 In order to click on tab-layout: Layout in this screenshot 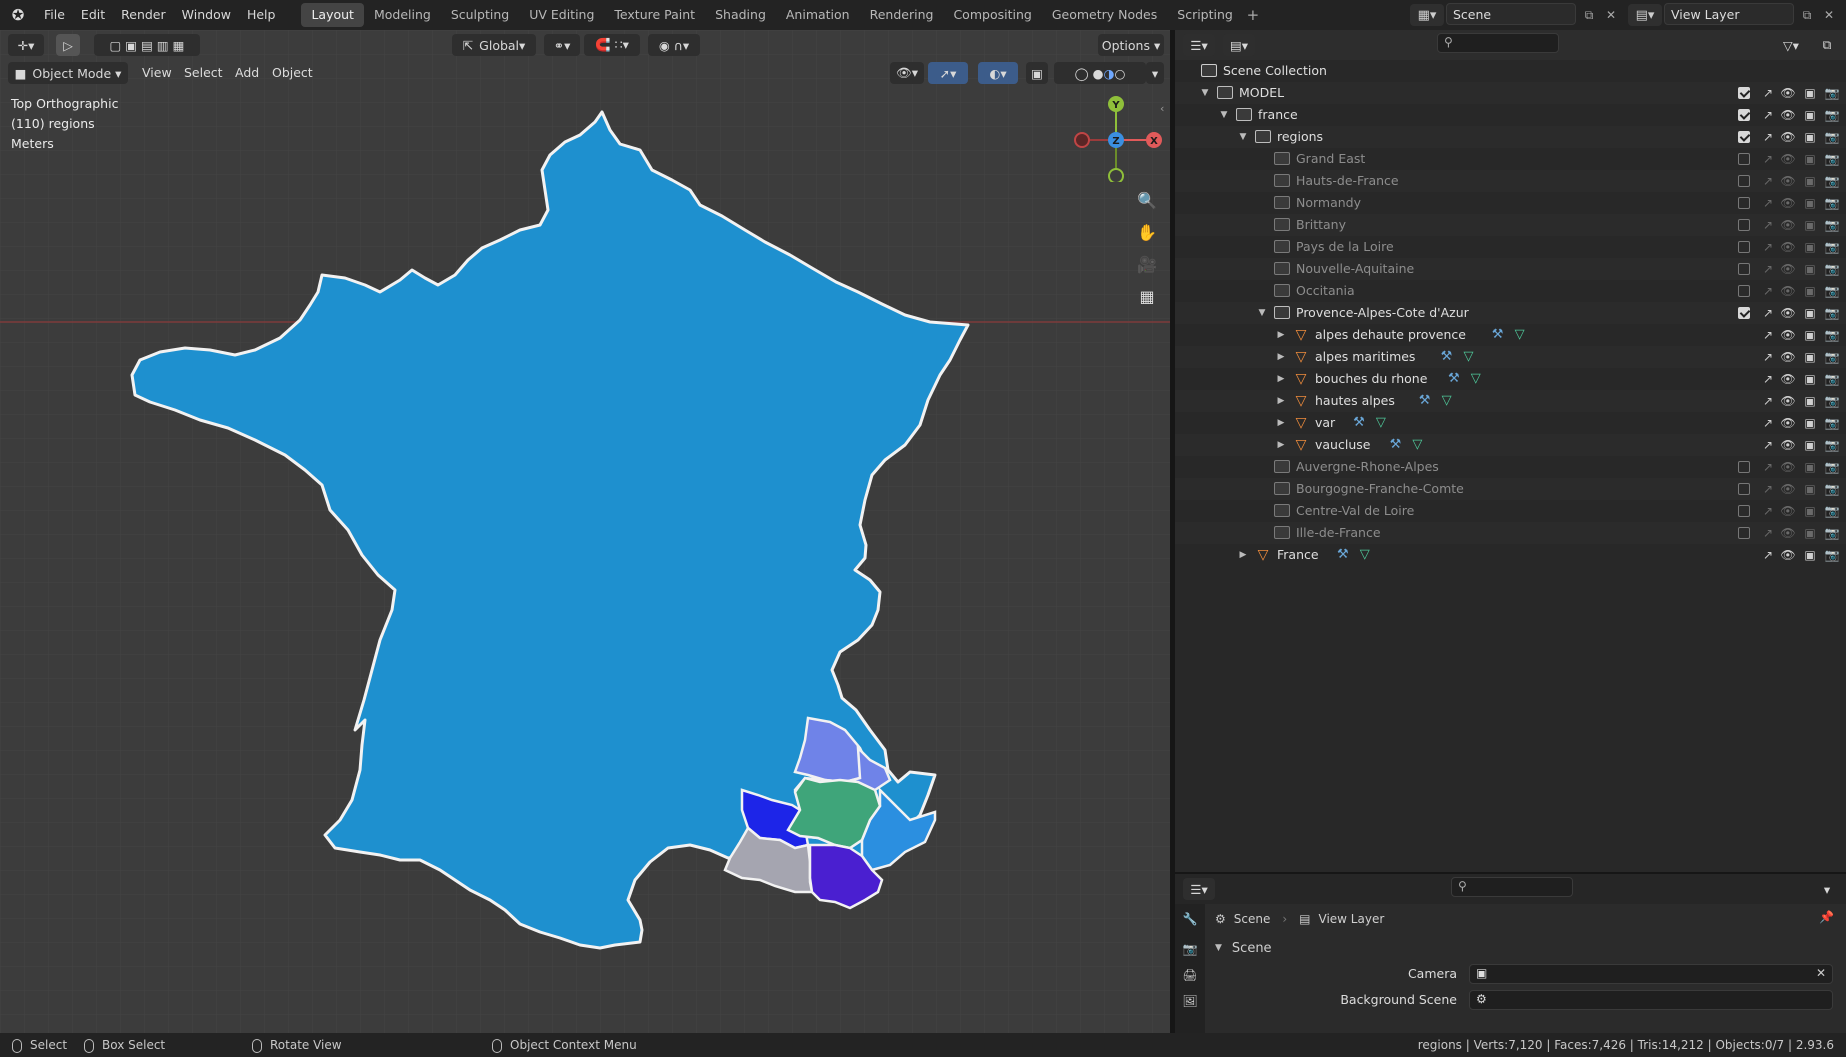, I will do `click(332, 15)`.